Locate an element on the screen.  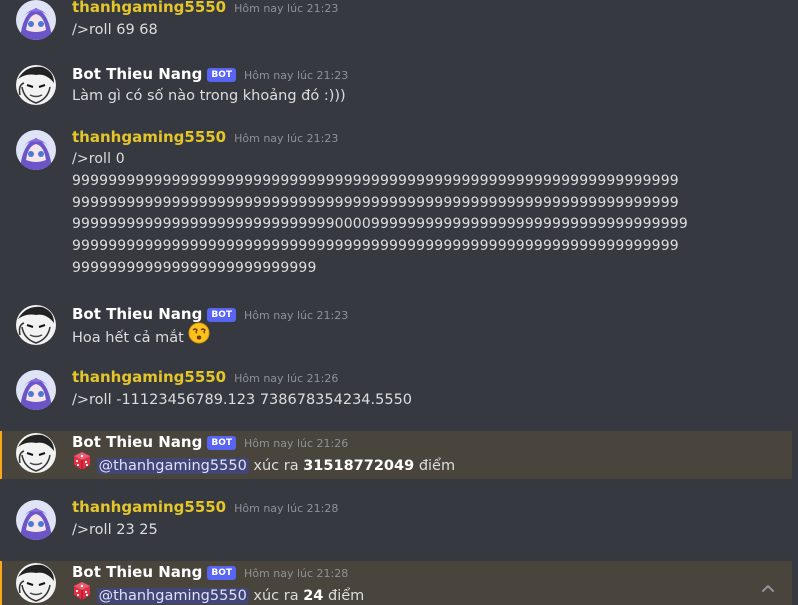
dizzy-face-emoji is located at coordinates (199, 336).